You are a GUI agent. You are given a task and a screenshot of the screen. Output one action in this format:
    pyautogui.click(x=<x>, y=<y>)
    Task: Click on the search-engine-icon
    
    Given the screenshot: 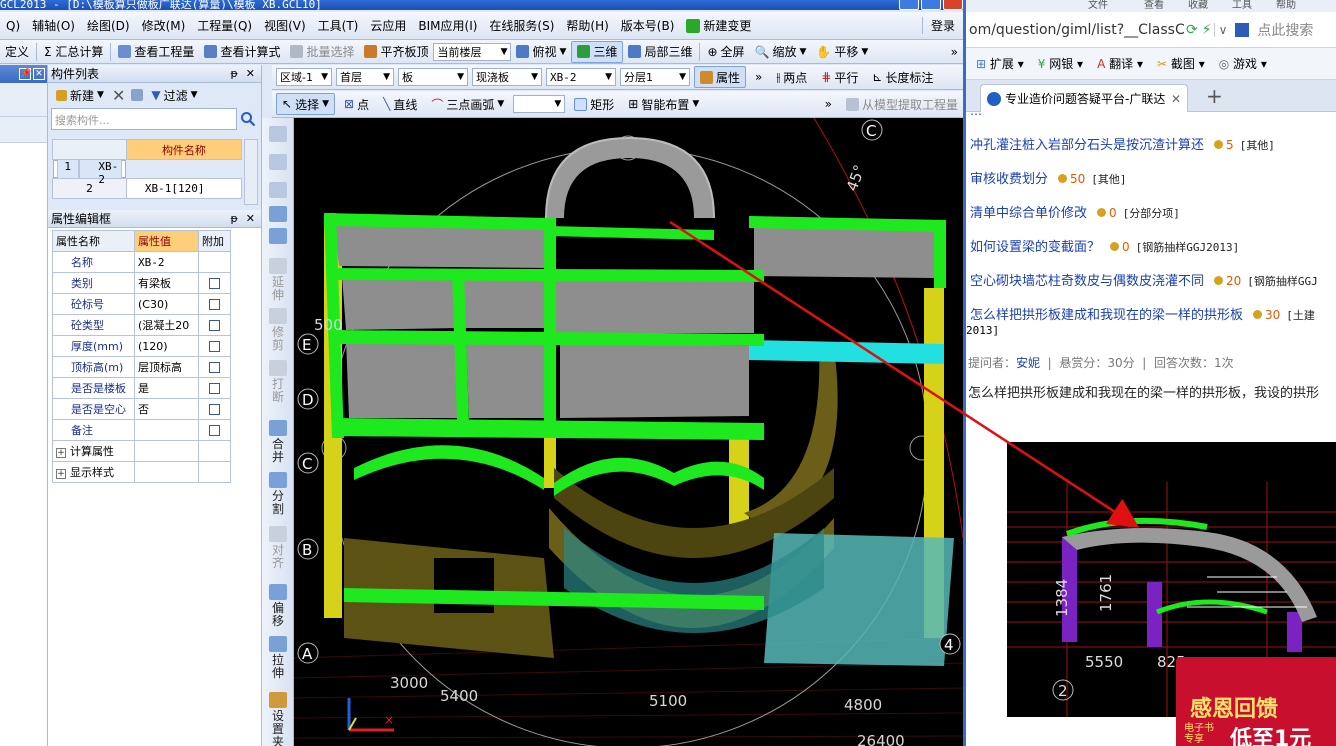 What is the action you would take?
    pyautogui.click(x=1242, y=29)
    